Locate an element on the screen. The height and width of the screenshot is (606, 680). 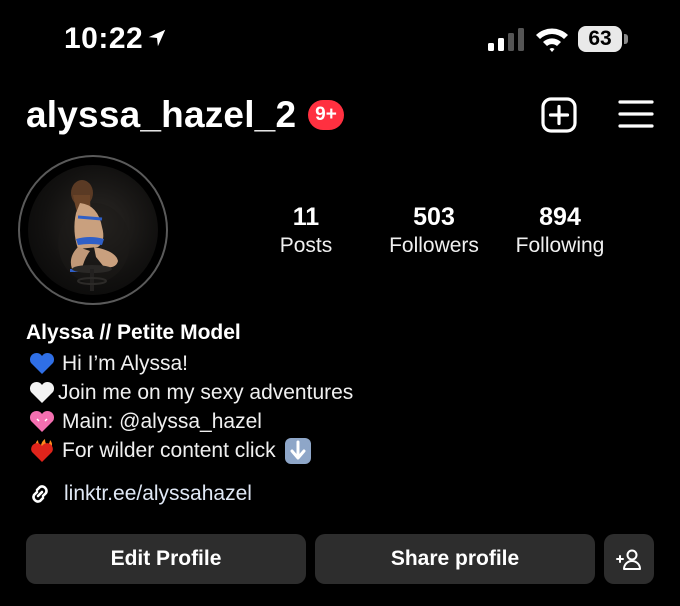
bio-link: linktr.ee/alyssahazel is located at coordinates (139, 494).